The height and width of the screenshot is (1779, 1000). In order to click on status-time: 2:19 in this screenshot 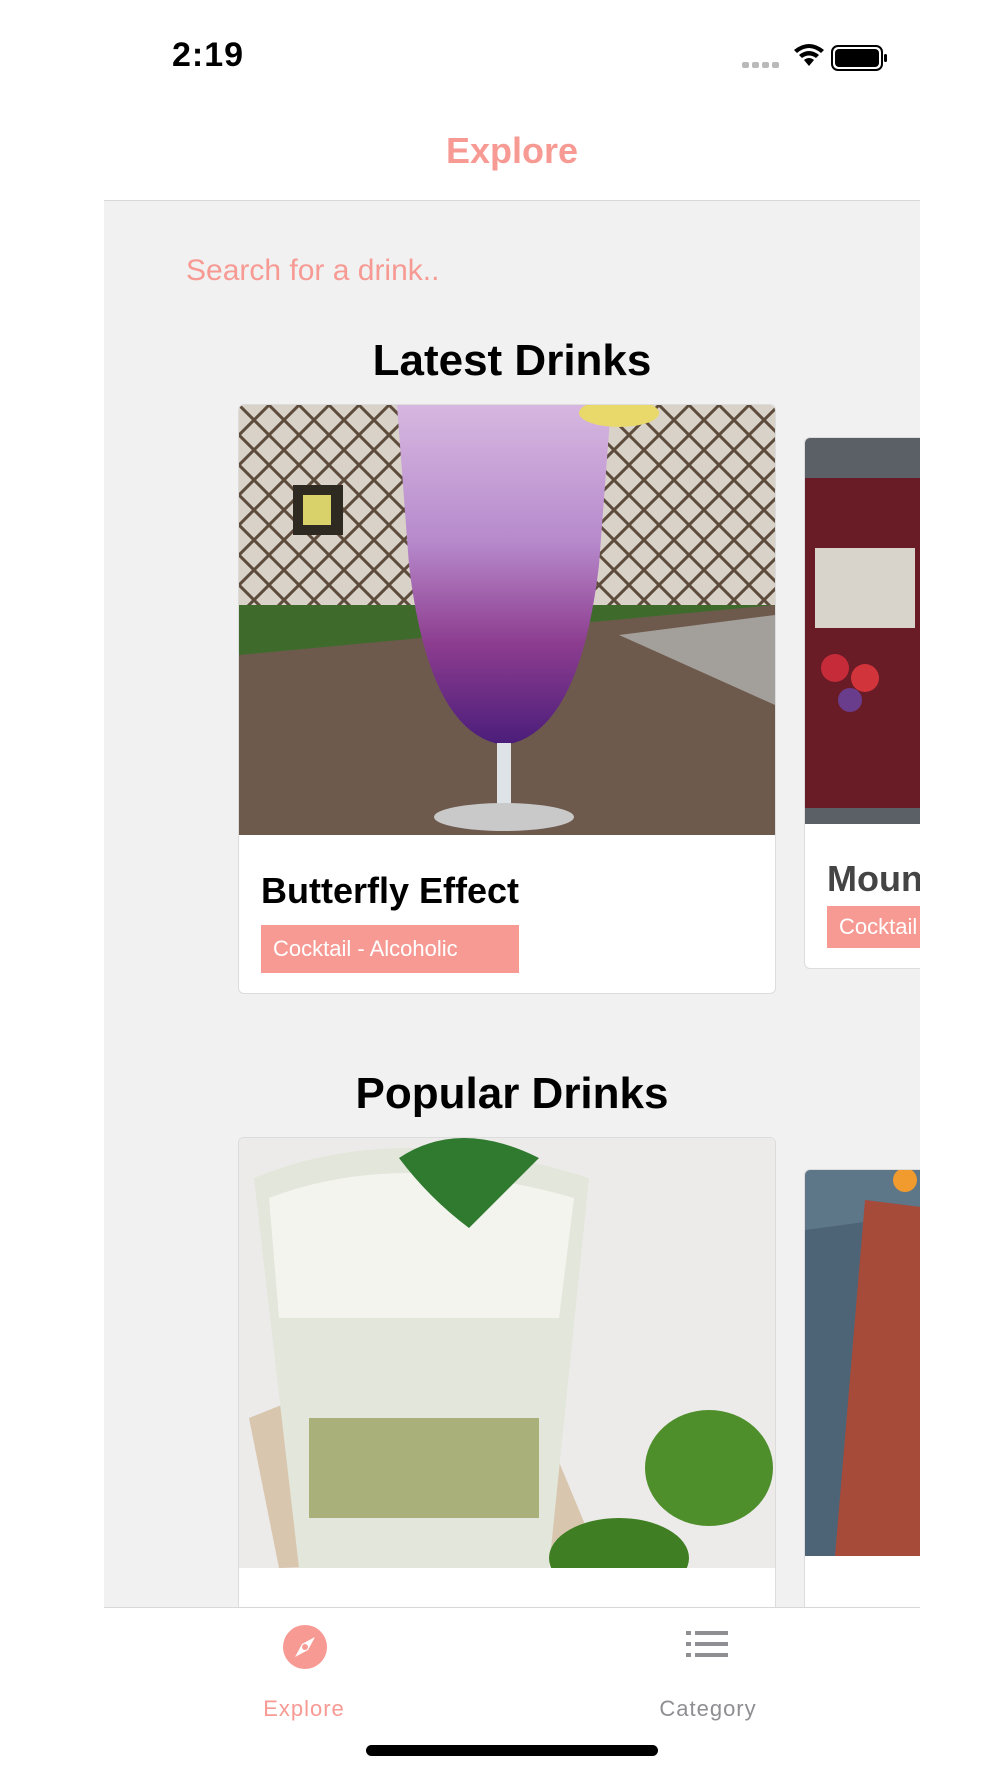, I will do `click(208, 55)`.